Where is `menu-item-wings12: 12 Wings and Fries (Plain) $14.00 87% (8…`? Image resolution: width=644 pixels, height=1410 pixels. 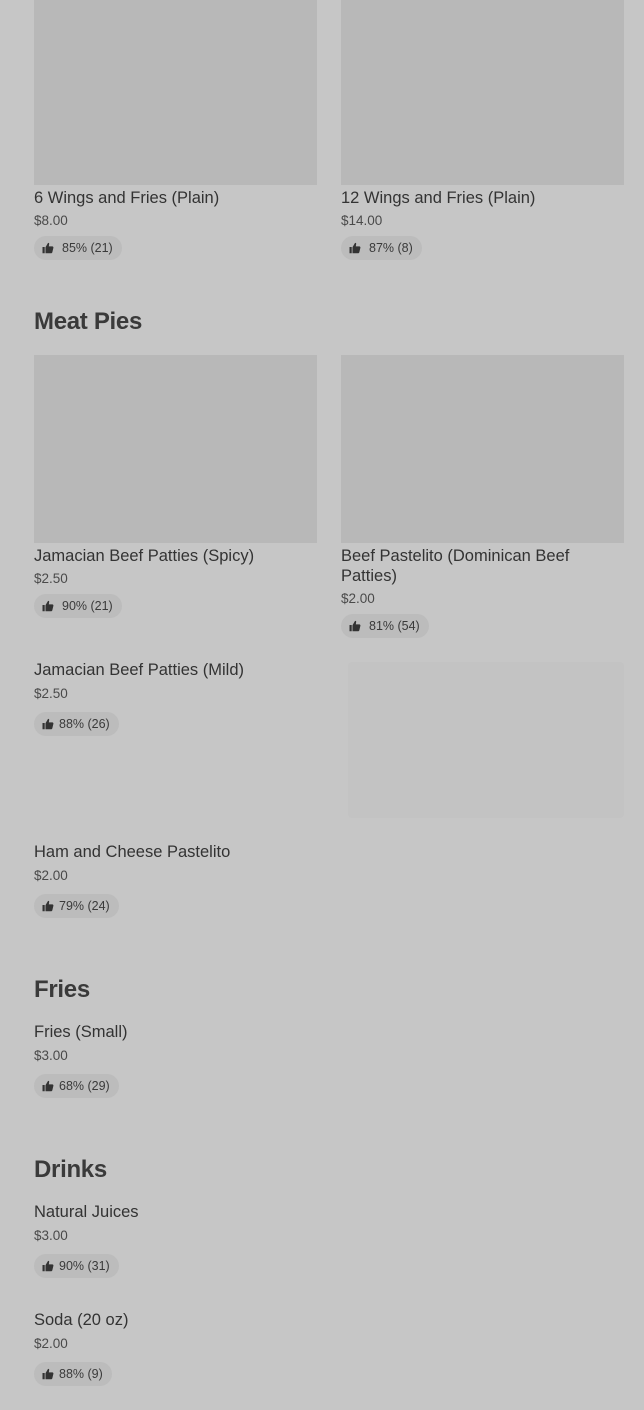
menu-item-wings12: 12 Wings and Fries (Plain) $14.00 87% (8… is located at coordinates (482, 224).